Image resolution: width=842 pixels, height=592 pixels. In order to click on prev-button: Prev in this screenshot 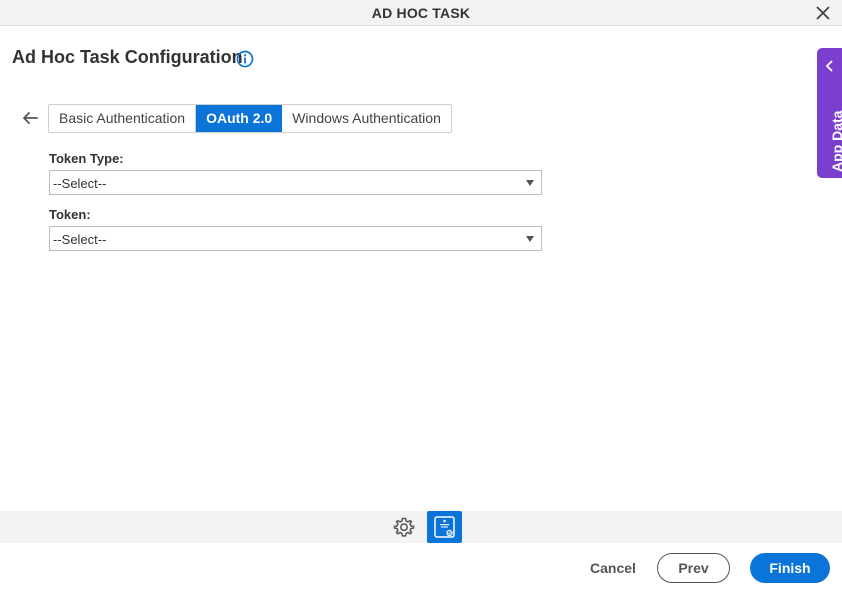, I will do `click(693, 568)`.